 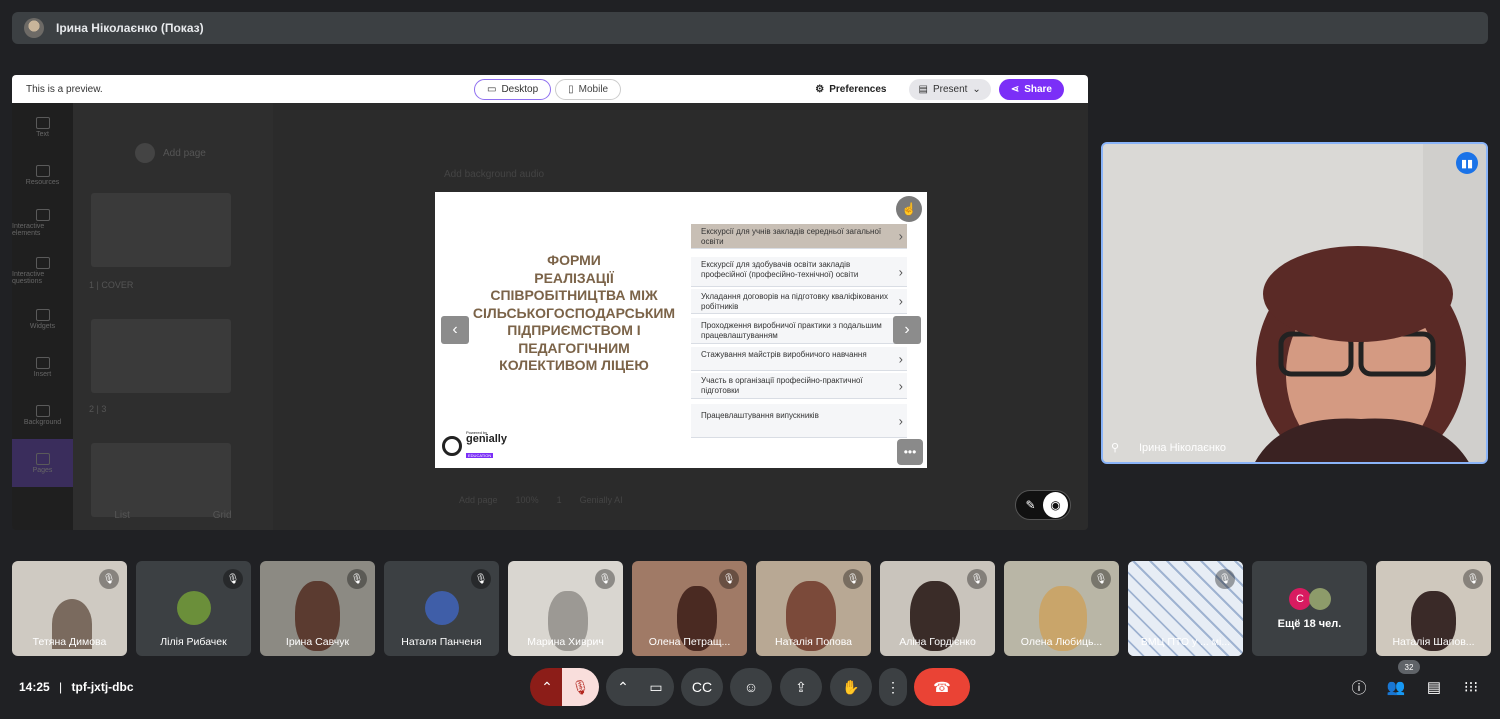 What do you see at coordinates (1031, 89) in the screenshot?
I see `share-button: ⋖ Share` at bounding box center [1031, 89].